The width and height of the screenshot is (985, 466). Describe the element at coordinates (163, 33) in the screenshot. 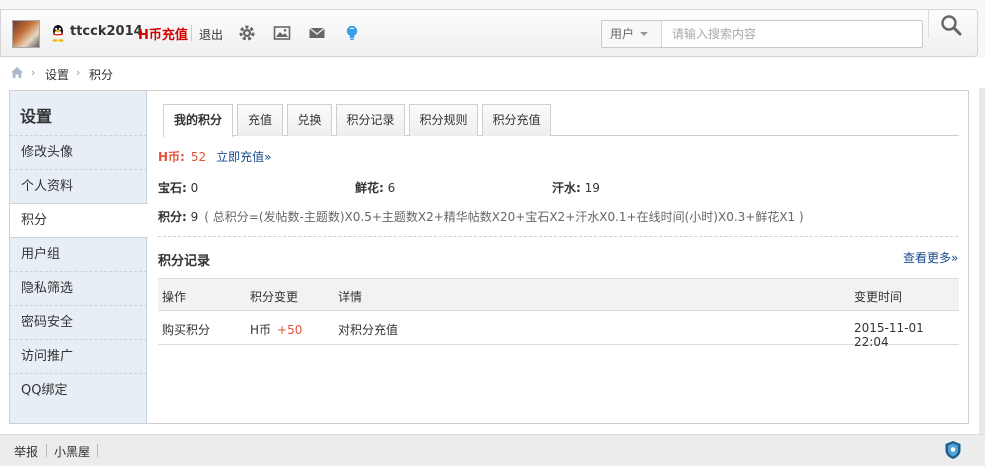

I see `hcoin-recharge-link: H币充值` at that location.